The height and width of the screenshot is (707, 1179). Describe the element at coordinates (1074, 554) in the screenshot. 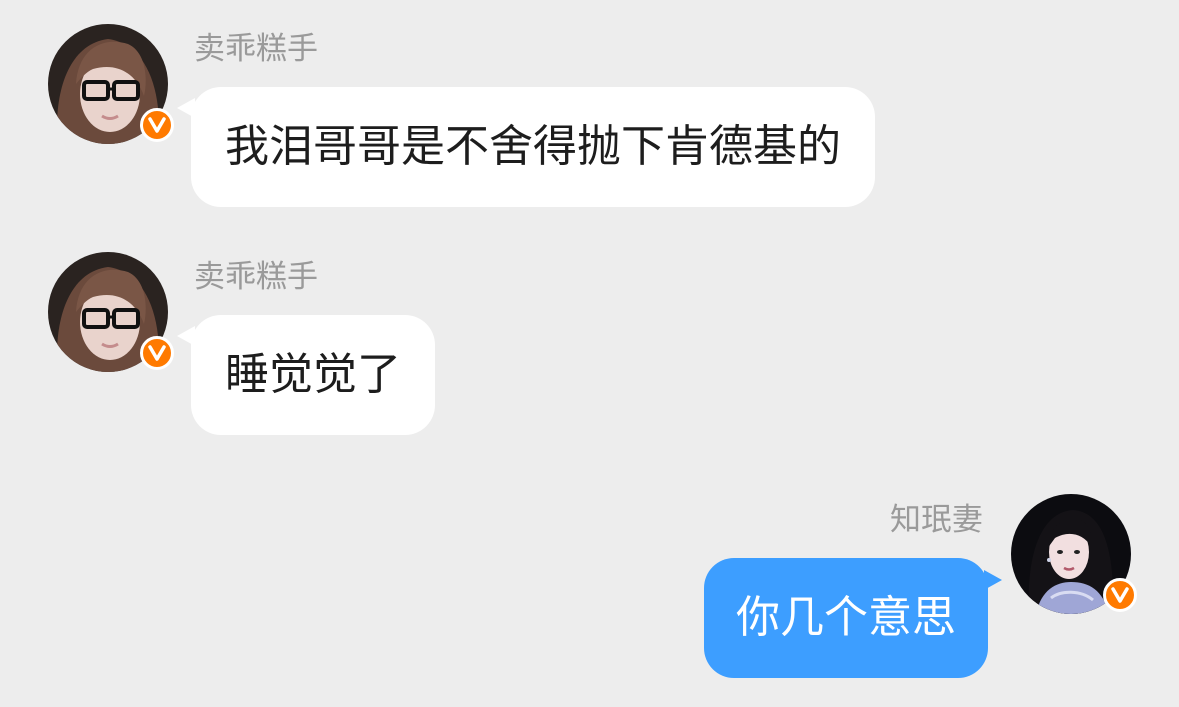

I see `my-avatar` at that location.